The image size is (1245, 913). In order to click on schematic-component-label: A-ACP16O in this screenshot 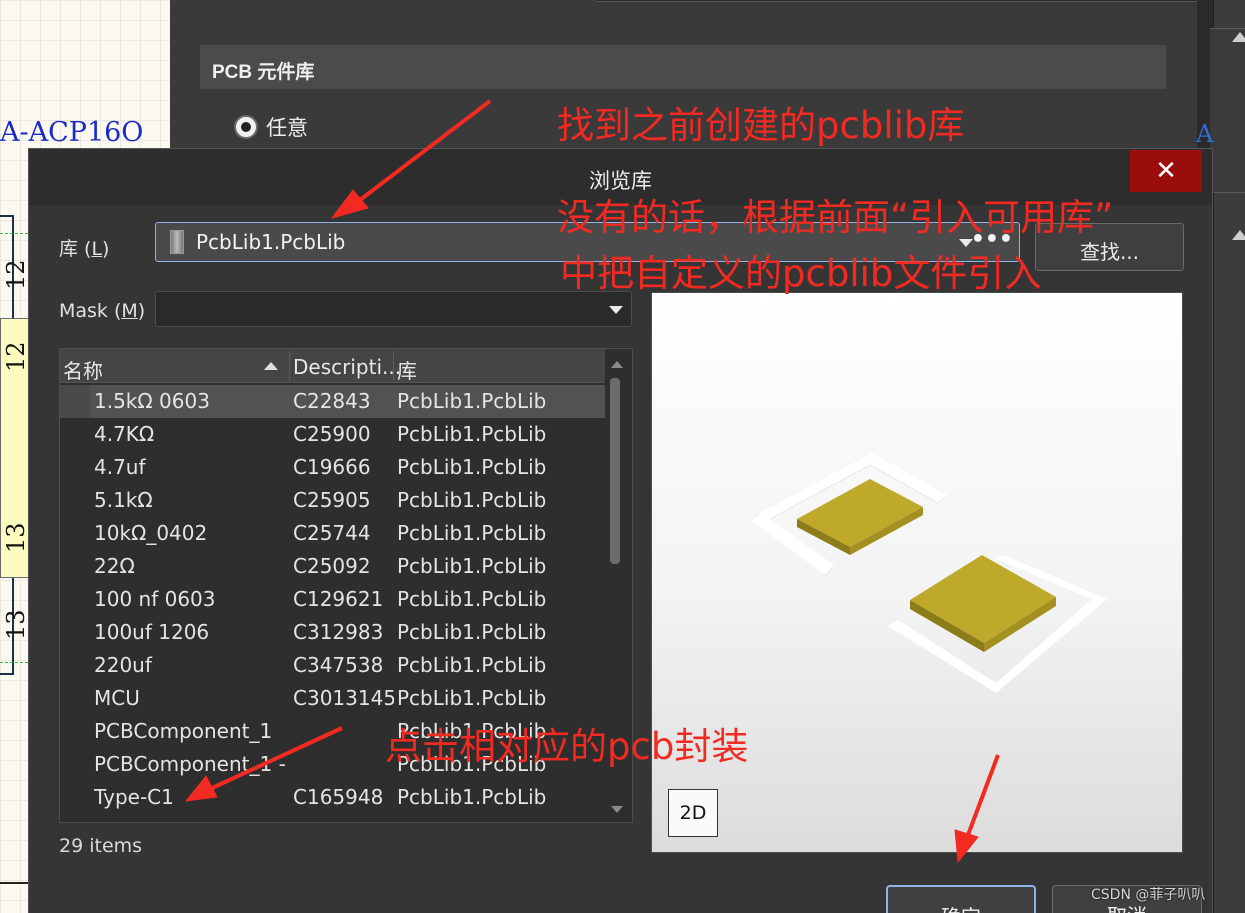, I will do `click(72, 132)`.